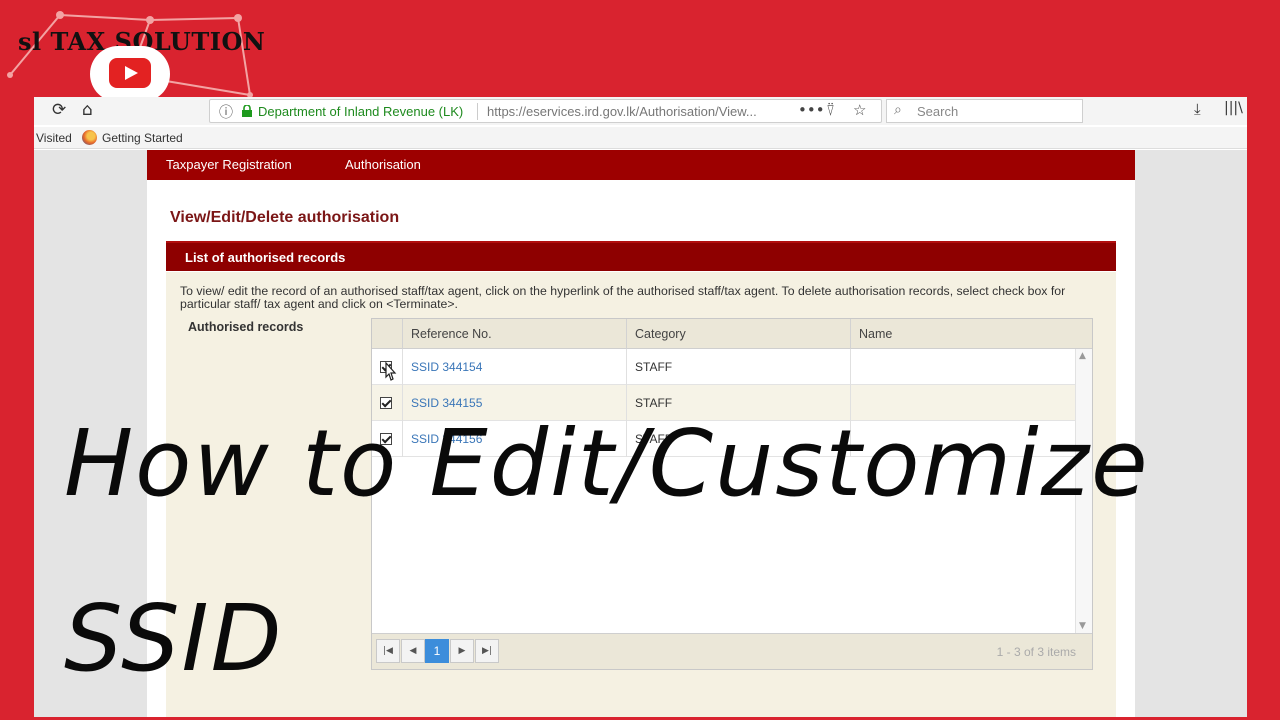  I want to click on channel-brand: sl TAX SOLUTION, so click(135, 51).